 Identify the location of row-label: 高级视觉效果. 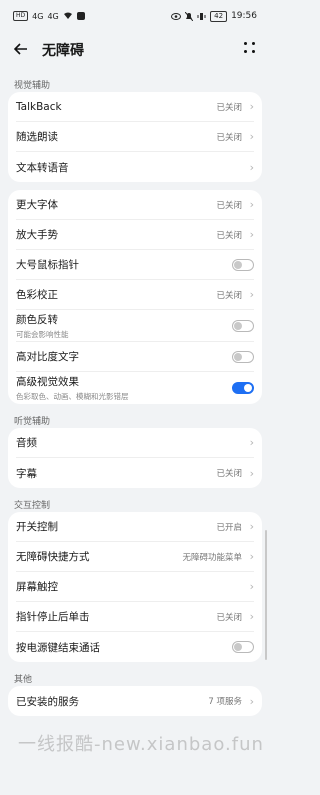
(47, 382).